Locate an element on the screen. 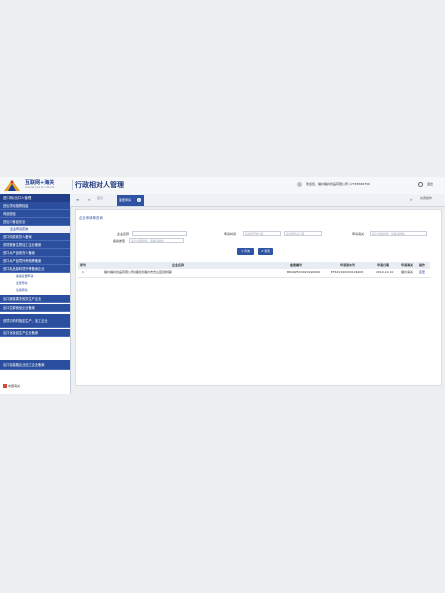  sidebar-item: 进境中药材指定生产、加工企业 is located at coordinates (35, 321).